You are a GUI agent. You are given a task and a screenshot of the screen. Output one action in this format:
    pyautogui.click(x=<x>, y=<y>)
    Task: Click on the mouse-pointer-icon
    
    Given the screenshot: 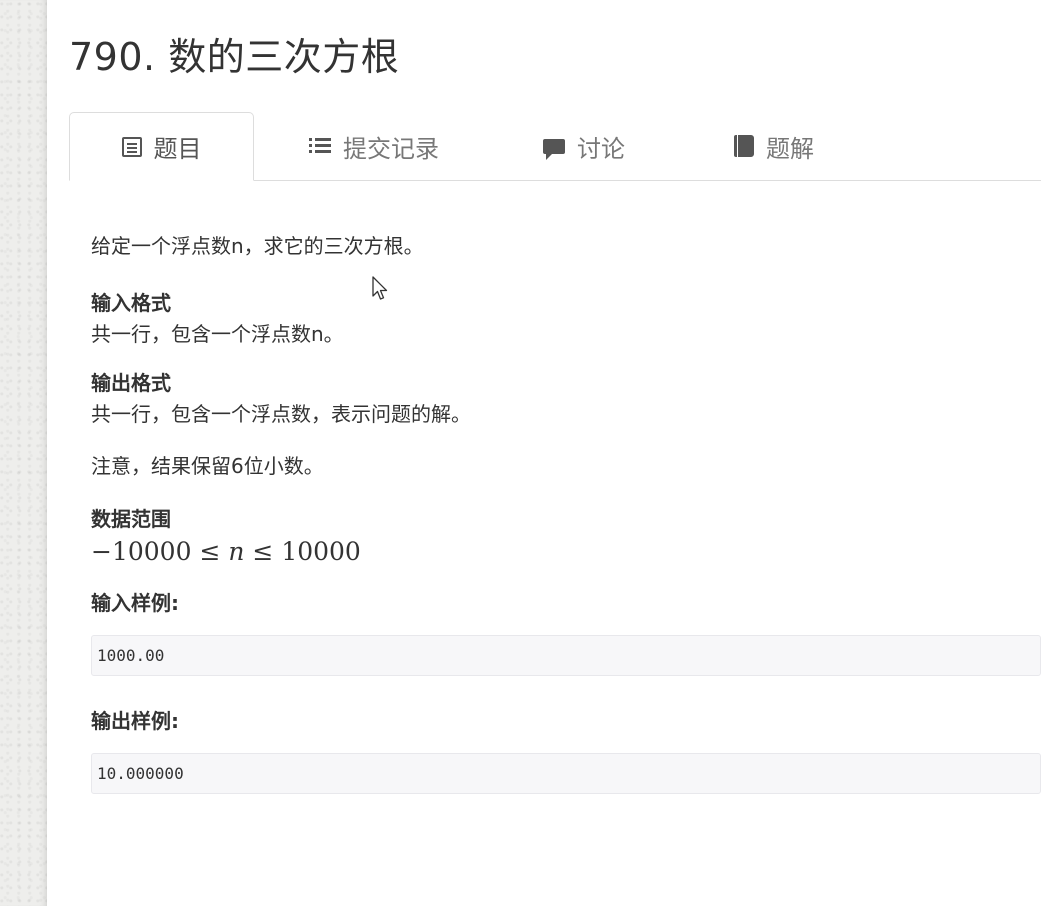 What is the action you would take?
    pyautogui.click(x=380, y=288)
    